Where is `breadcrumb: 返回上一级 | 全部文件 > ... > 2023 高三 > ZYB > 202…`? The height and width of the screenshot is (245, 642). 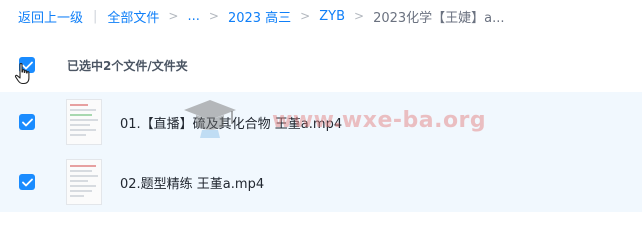
breadcrumb: 返回上一级 | 全部文件 > ... > 2023 高三 > ZYB > 202… is located at coordinates (261, 16).